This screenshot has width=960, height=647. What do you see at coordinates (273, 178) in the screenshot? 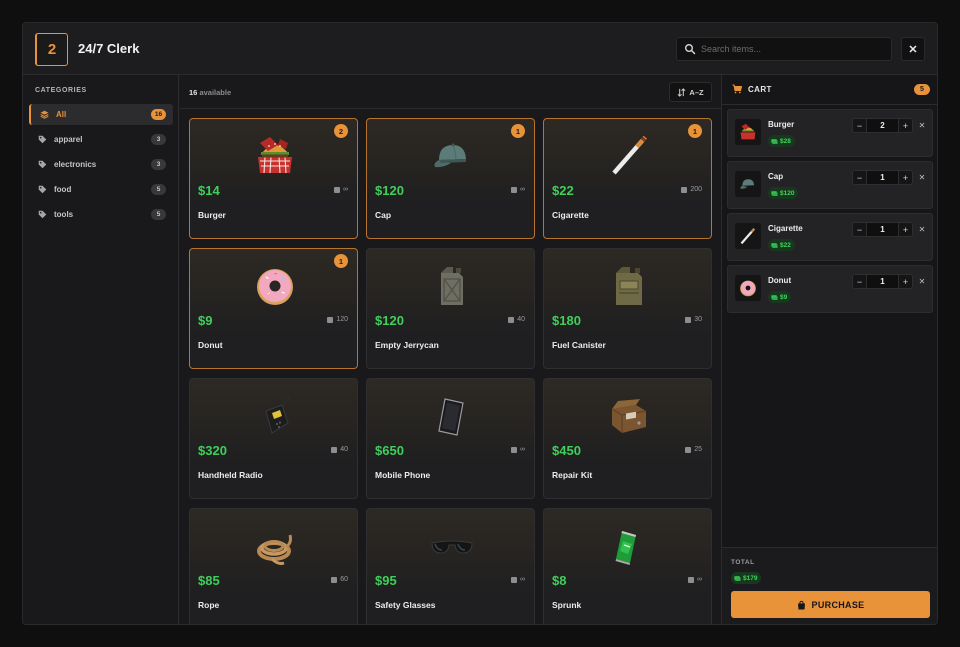
I see `product-card-burger: 2 $14 ∞ Burger` at bounding box center [273, 178].